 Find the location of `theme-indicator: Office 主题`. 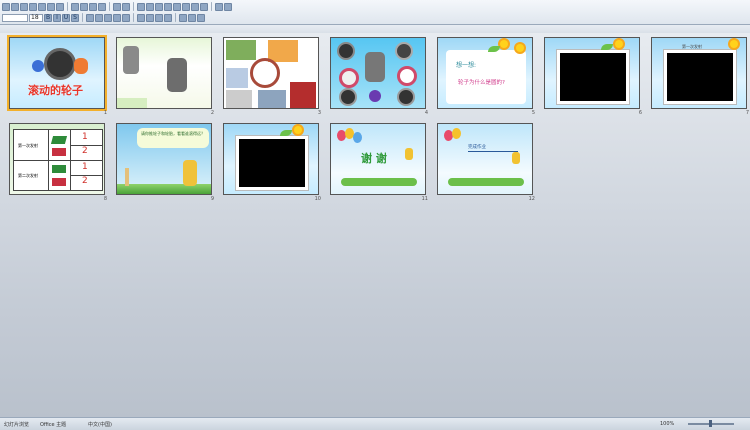

theme-indicator: Office 主题 is located at coordinates (53, 425).